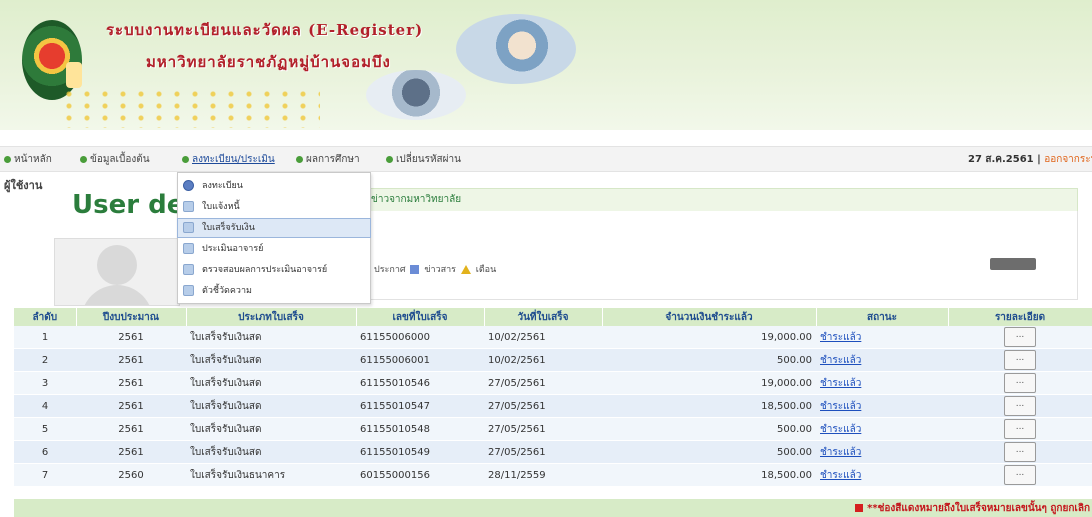  I want to click on news-header: ข่าวจากมหาวิทยาลัย, so click(722, 200).